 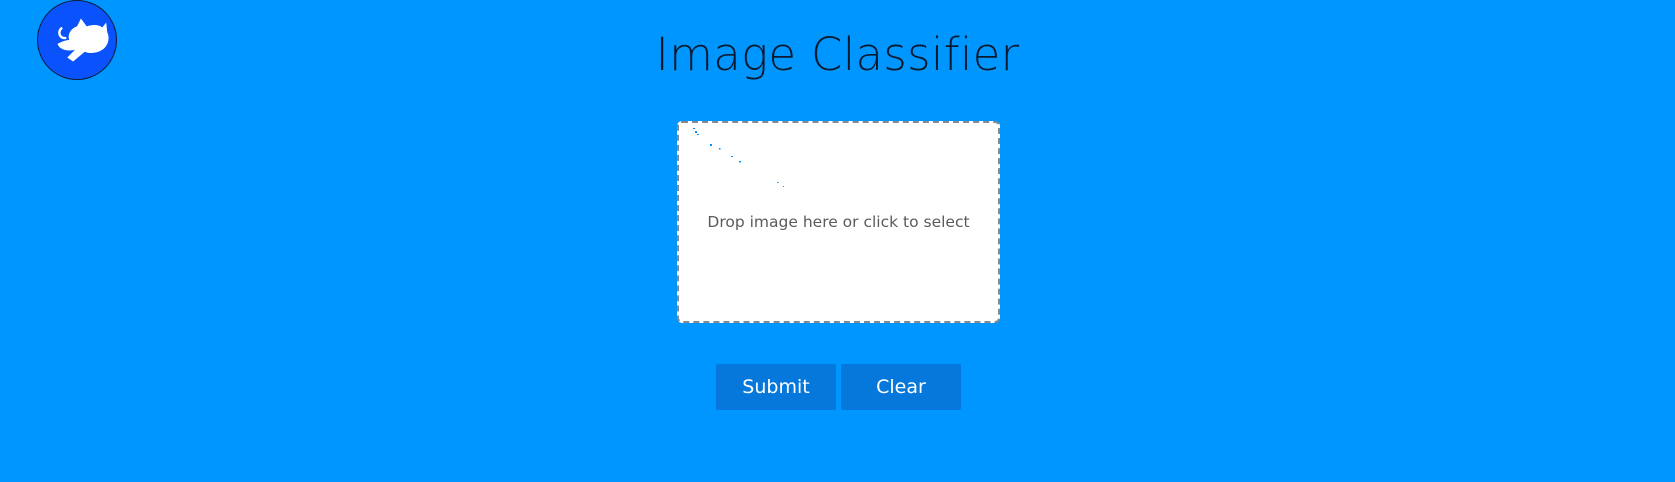 I want to click on dropzone-prompt: Drop image here or click to select, so click(x=838, y=222).